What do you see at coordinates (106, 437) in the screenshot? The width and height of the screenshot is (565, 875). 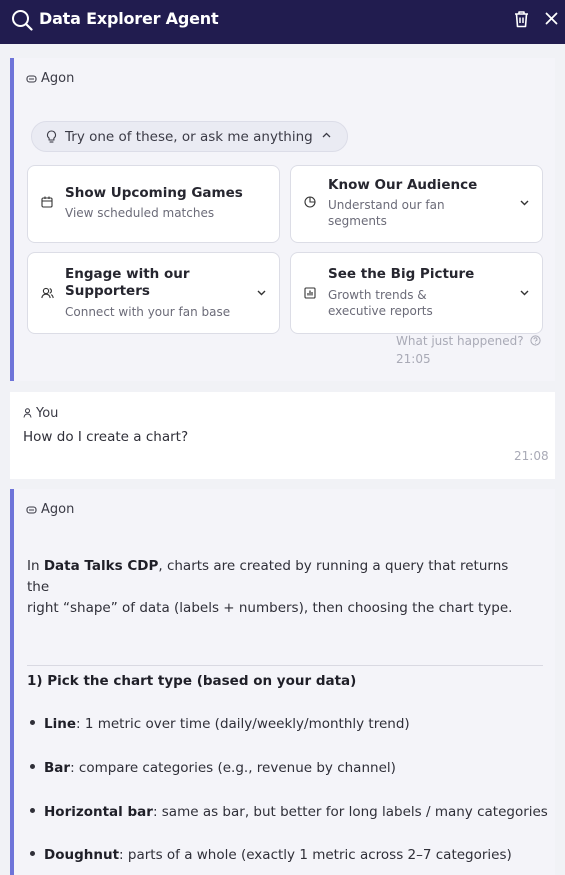 I see `user-message-text: How do I create a chart?` at bounding box center [106, 437].